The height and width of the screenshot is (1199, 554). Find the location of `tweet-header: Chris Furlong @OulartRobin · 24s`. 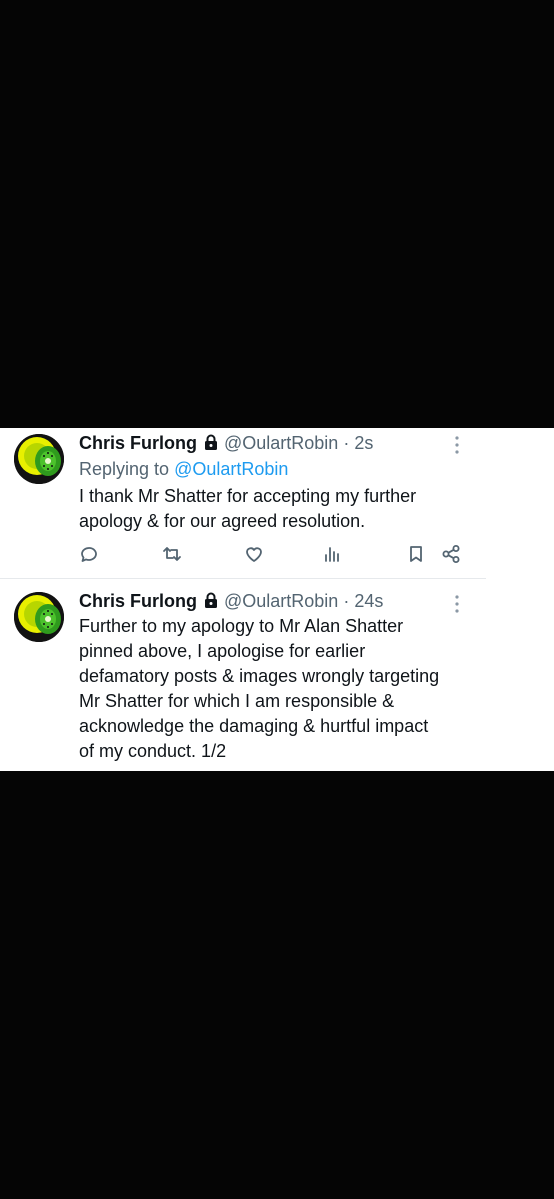

tweet-header: Chris Furlong @OulartRobin · 24s is located at coordinates (231, 601).